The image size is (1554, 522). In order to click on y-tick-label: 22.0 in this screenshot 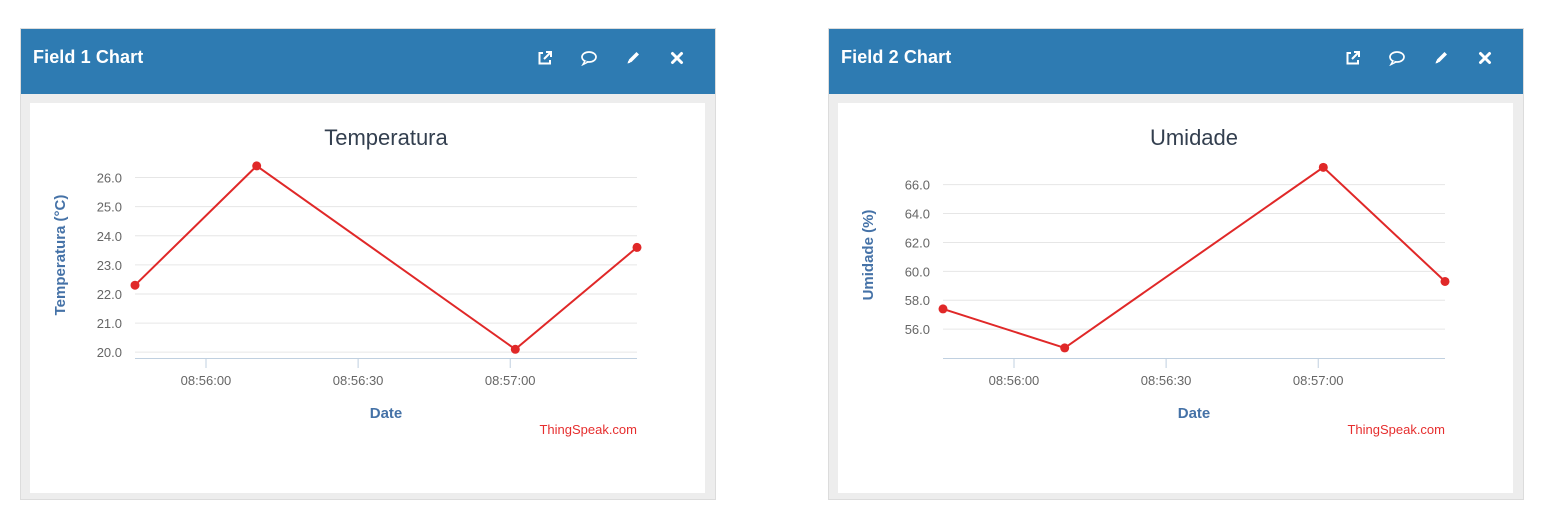, I will do `click(109, 294)`.